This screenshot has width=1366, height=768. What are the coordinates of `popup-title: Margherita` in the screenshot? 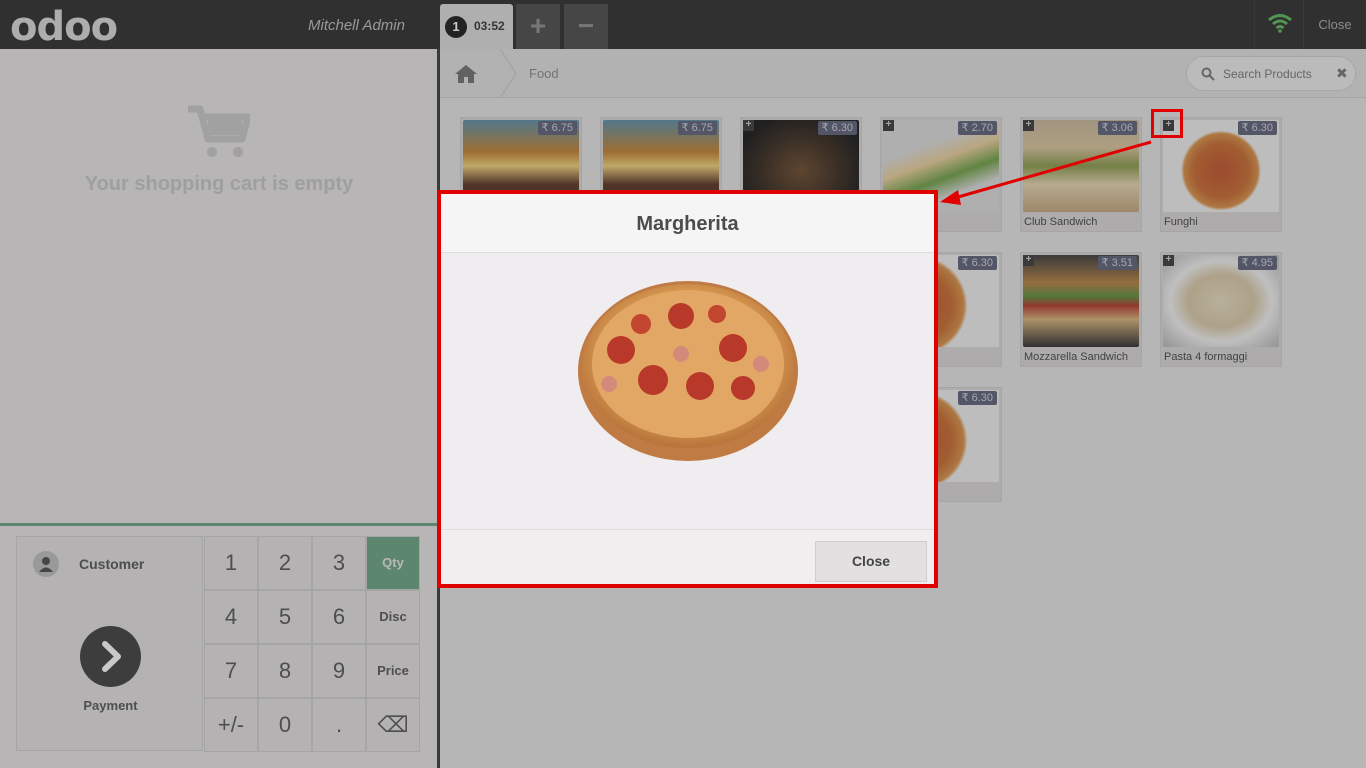 It's located at (687, 224).